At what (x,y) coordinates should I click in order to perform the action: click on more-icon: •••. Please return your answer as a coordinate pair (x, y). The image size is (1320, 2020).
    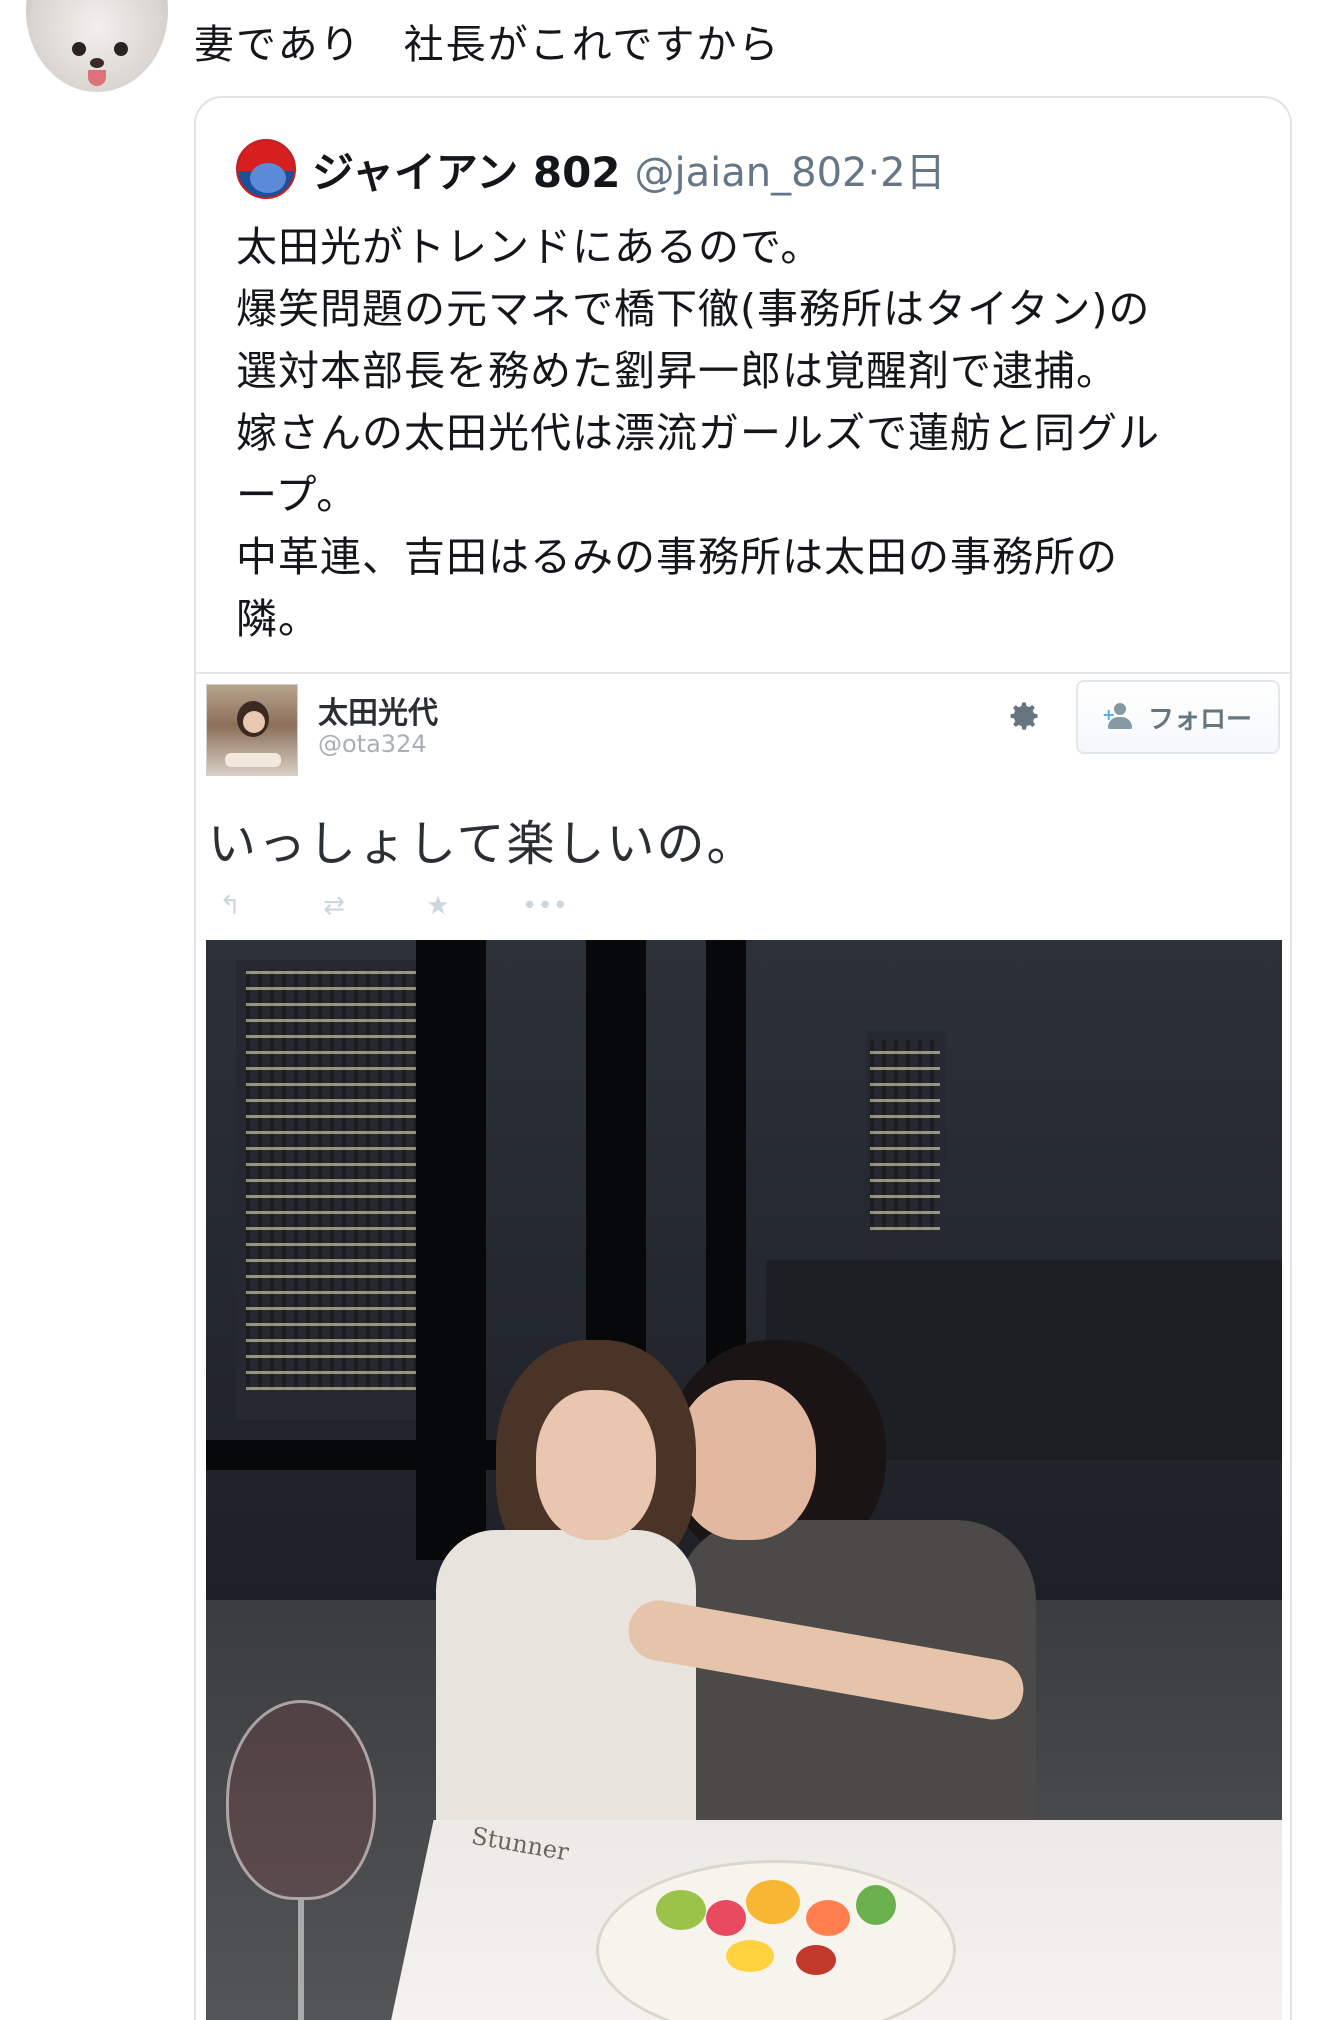
    Looking at the image, I should click on (545, 906).